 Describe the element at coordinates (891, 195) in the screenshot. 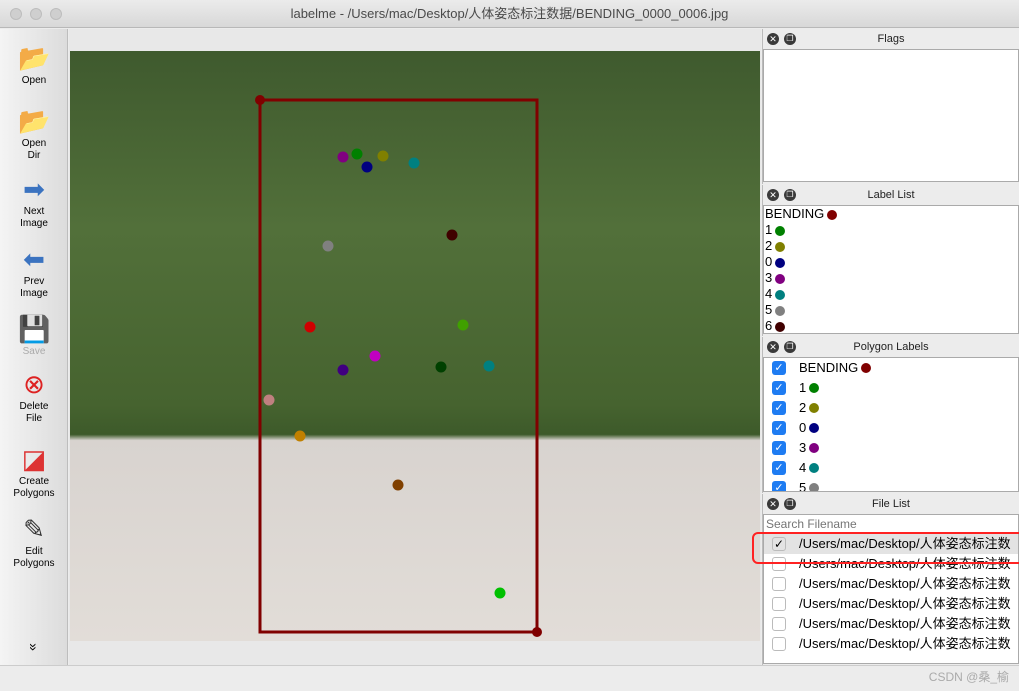

I see `panel-title: Label List` at that location.